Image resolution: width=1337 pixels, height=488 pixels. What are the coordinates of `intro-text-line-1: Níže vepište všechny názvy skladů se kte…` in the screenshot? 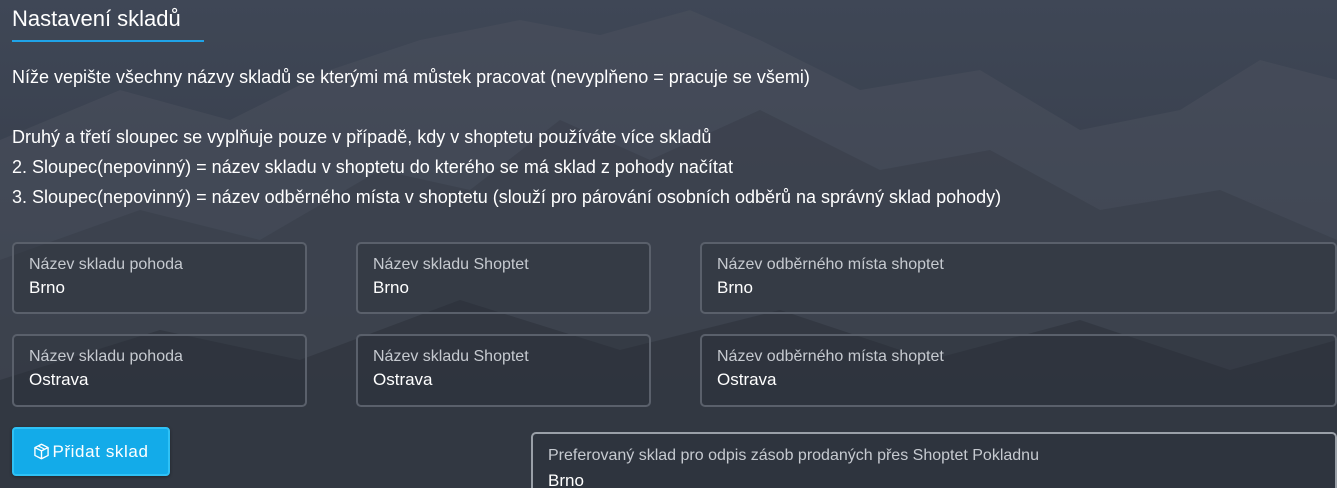 It's located at (411, 77).